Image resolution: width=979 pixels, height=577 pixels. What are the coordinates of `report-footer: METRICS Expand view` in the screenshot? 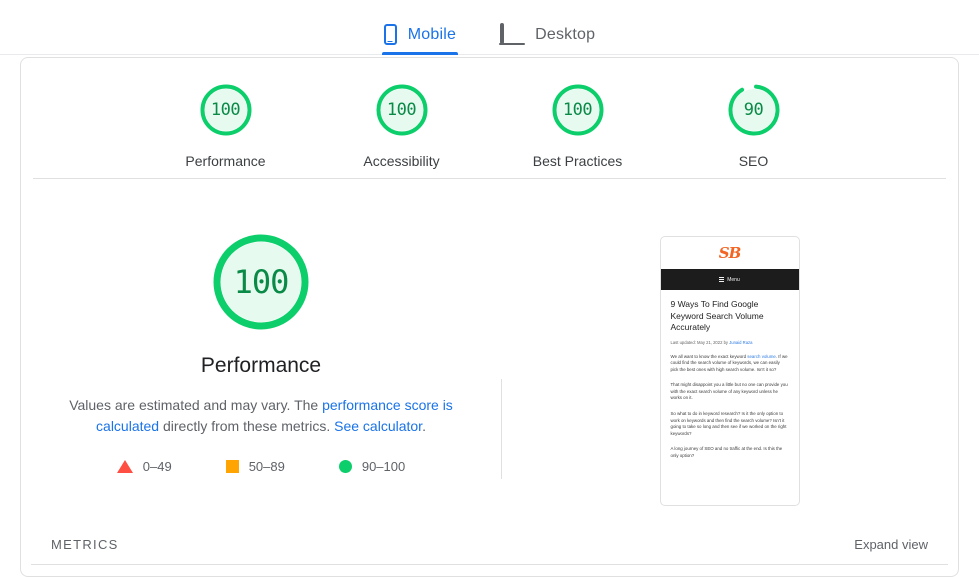 It's located at (489, 550).